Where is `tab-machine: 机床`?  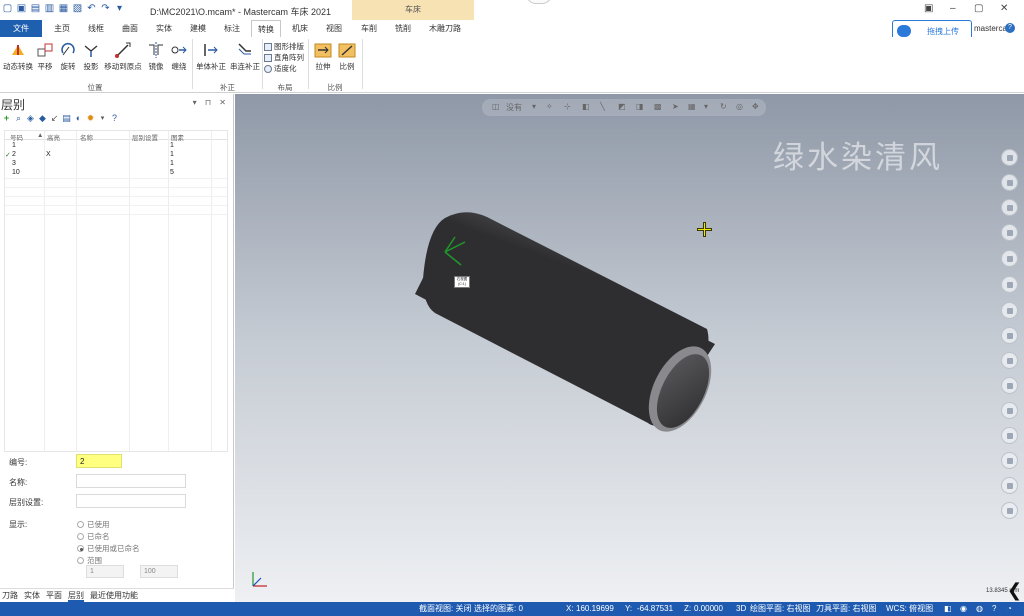
tab-machine: 机床 is located at coordinates (300, 28).